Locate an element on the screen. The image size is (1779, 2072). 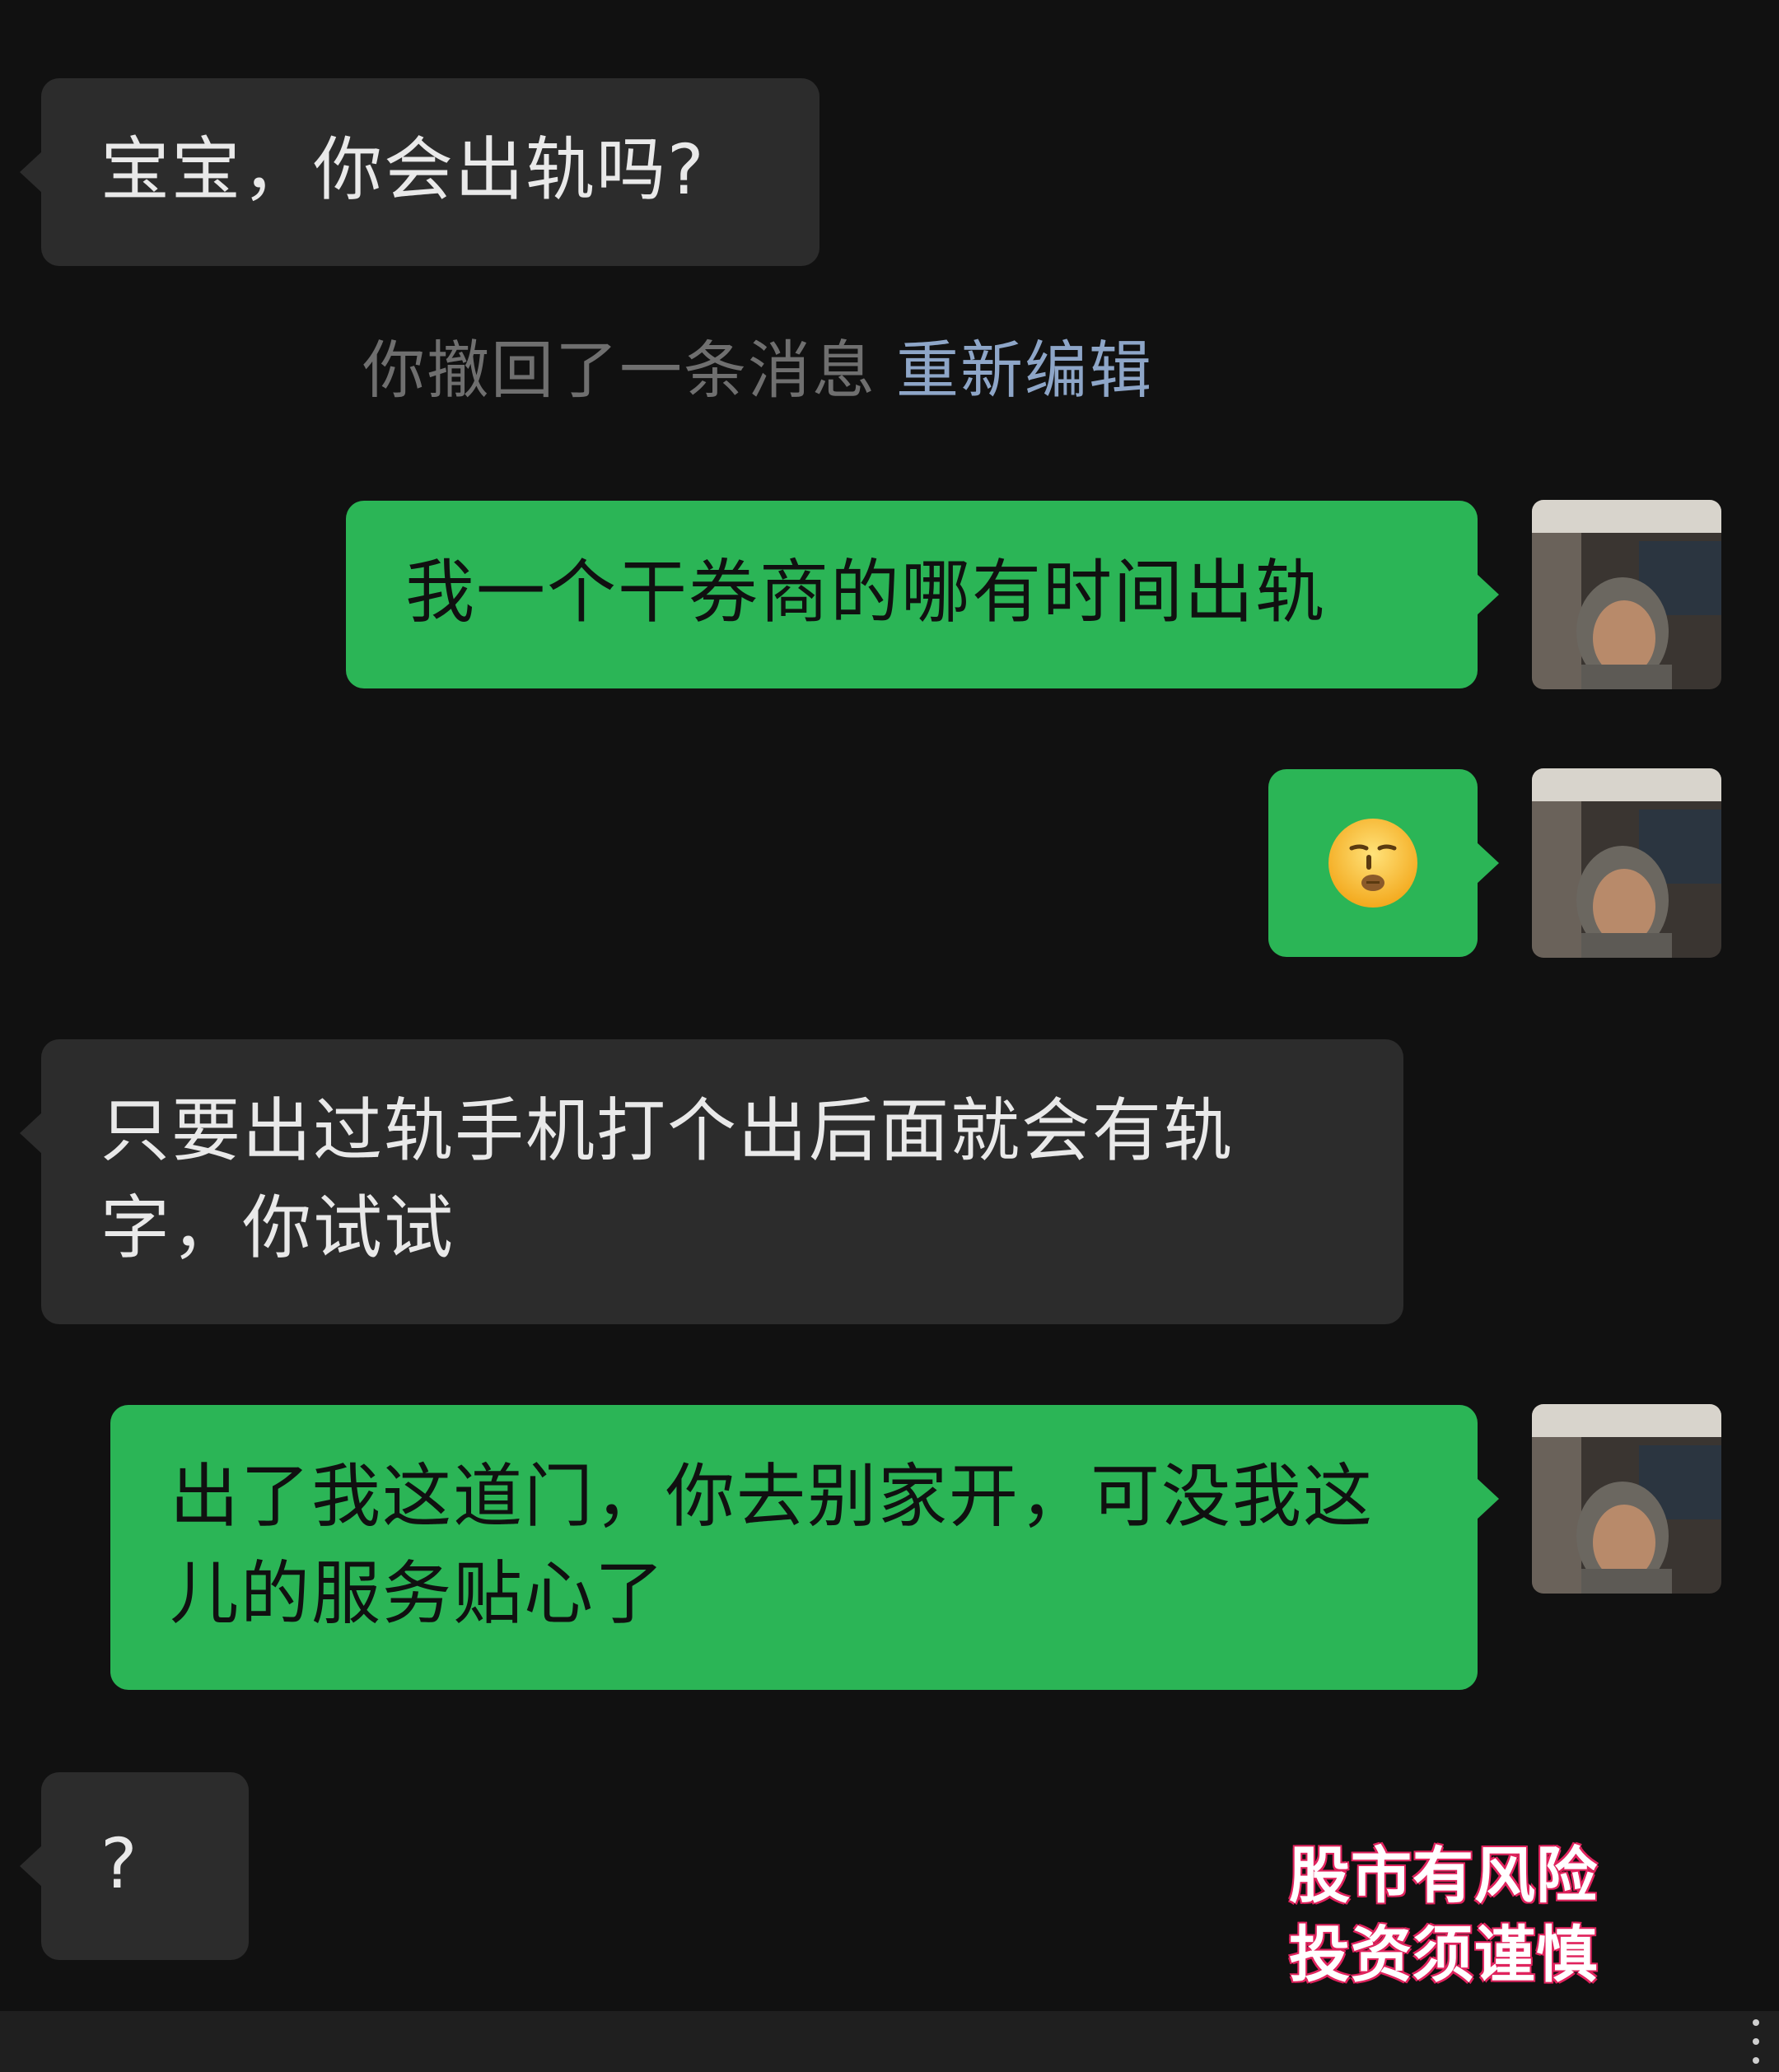
message-text: 宝宝，你会出轨吗? is located at coordinates (403, 169).